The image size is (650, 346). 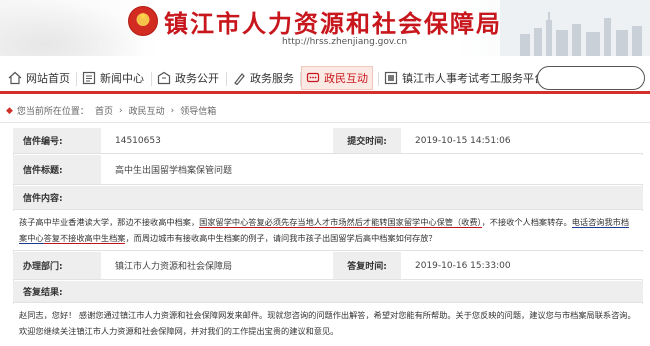 I want to click on banner-decoration, so click(x=75, y=28).